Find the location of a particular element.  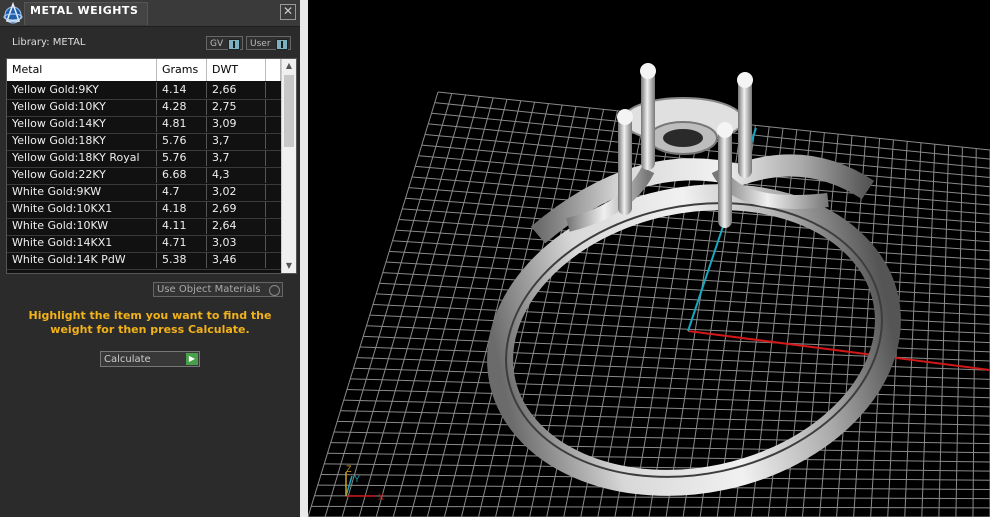

table-row: Yellow Gold:18KY 5.76 3,7 is located at coordinates (144, 142).